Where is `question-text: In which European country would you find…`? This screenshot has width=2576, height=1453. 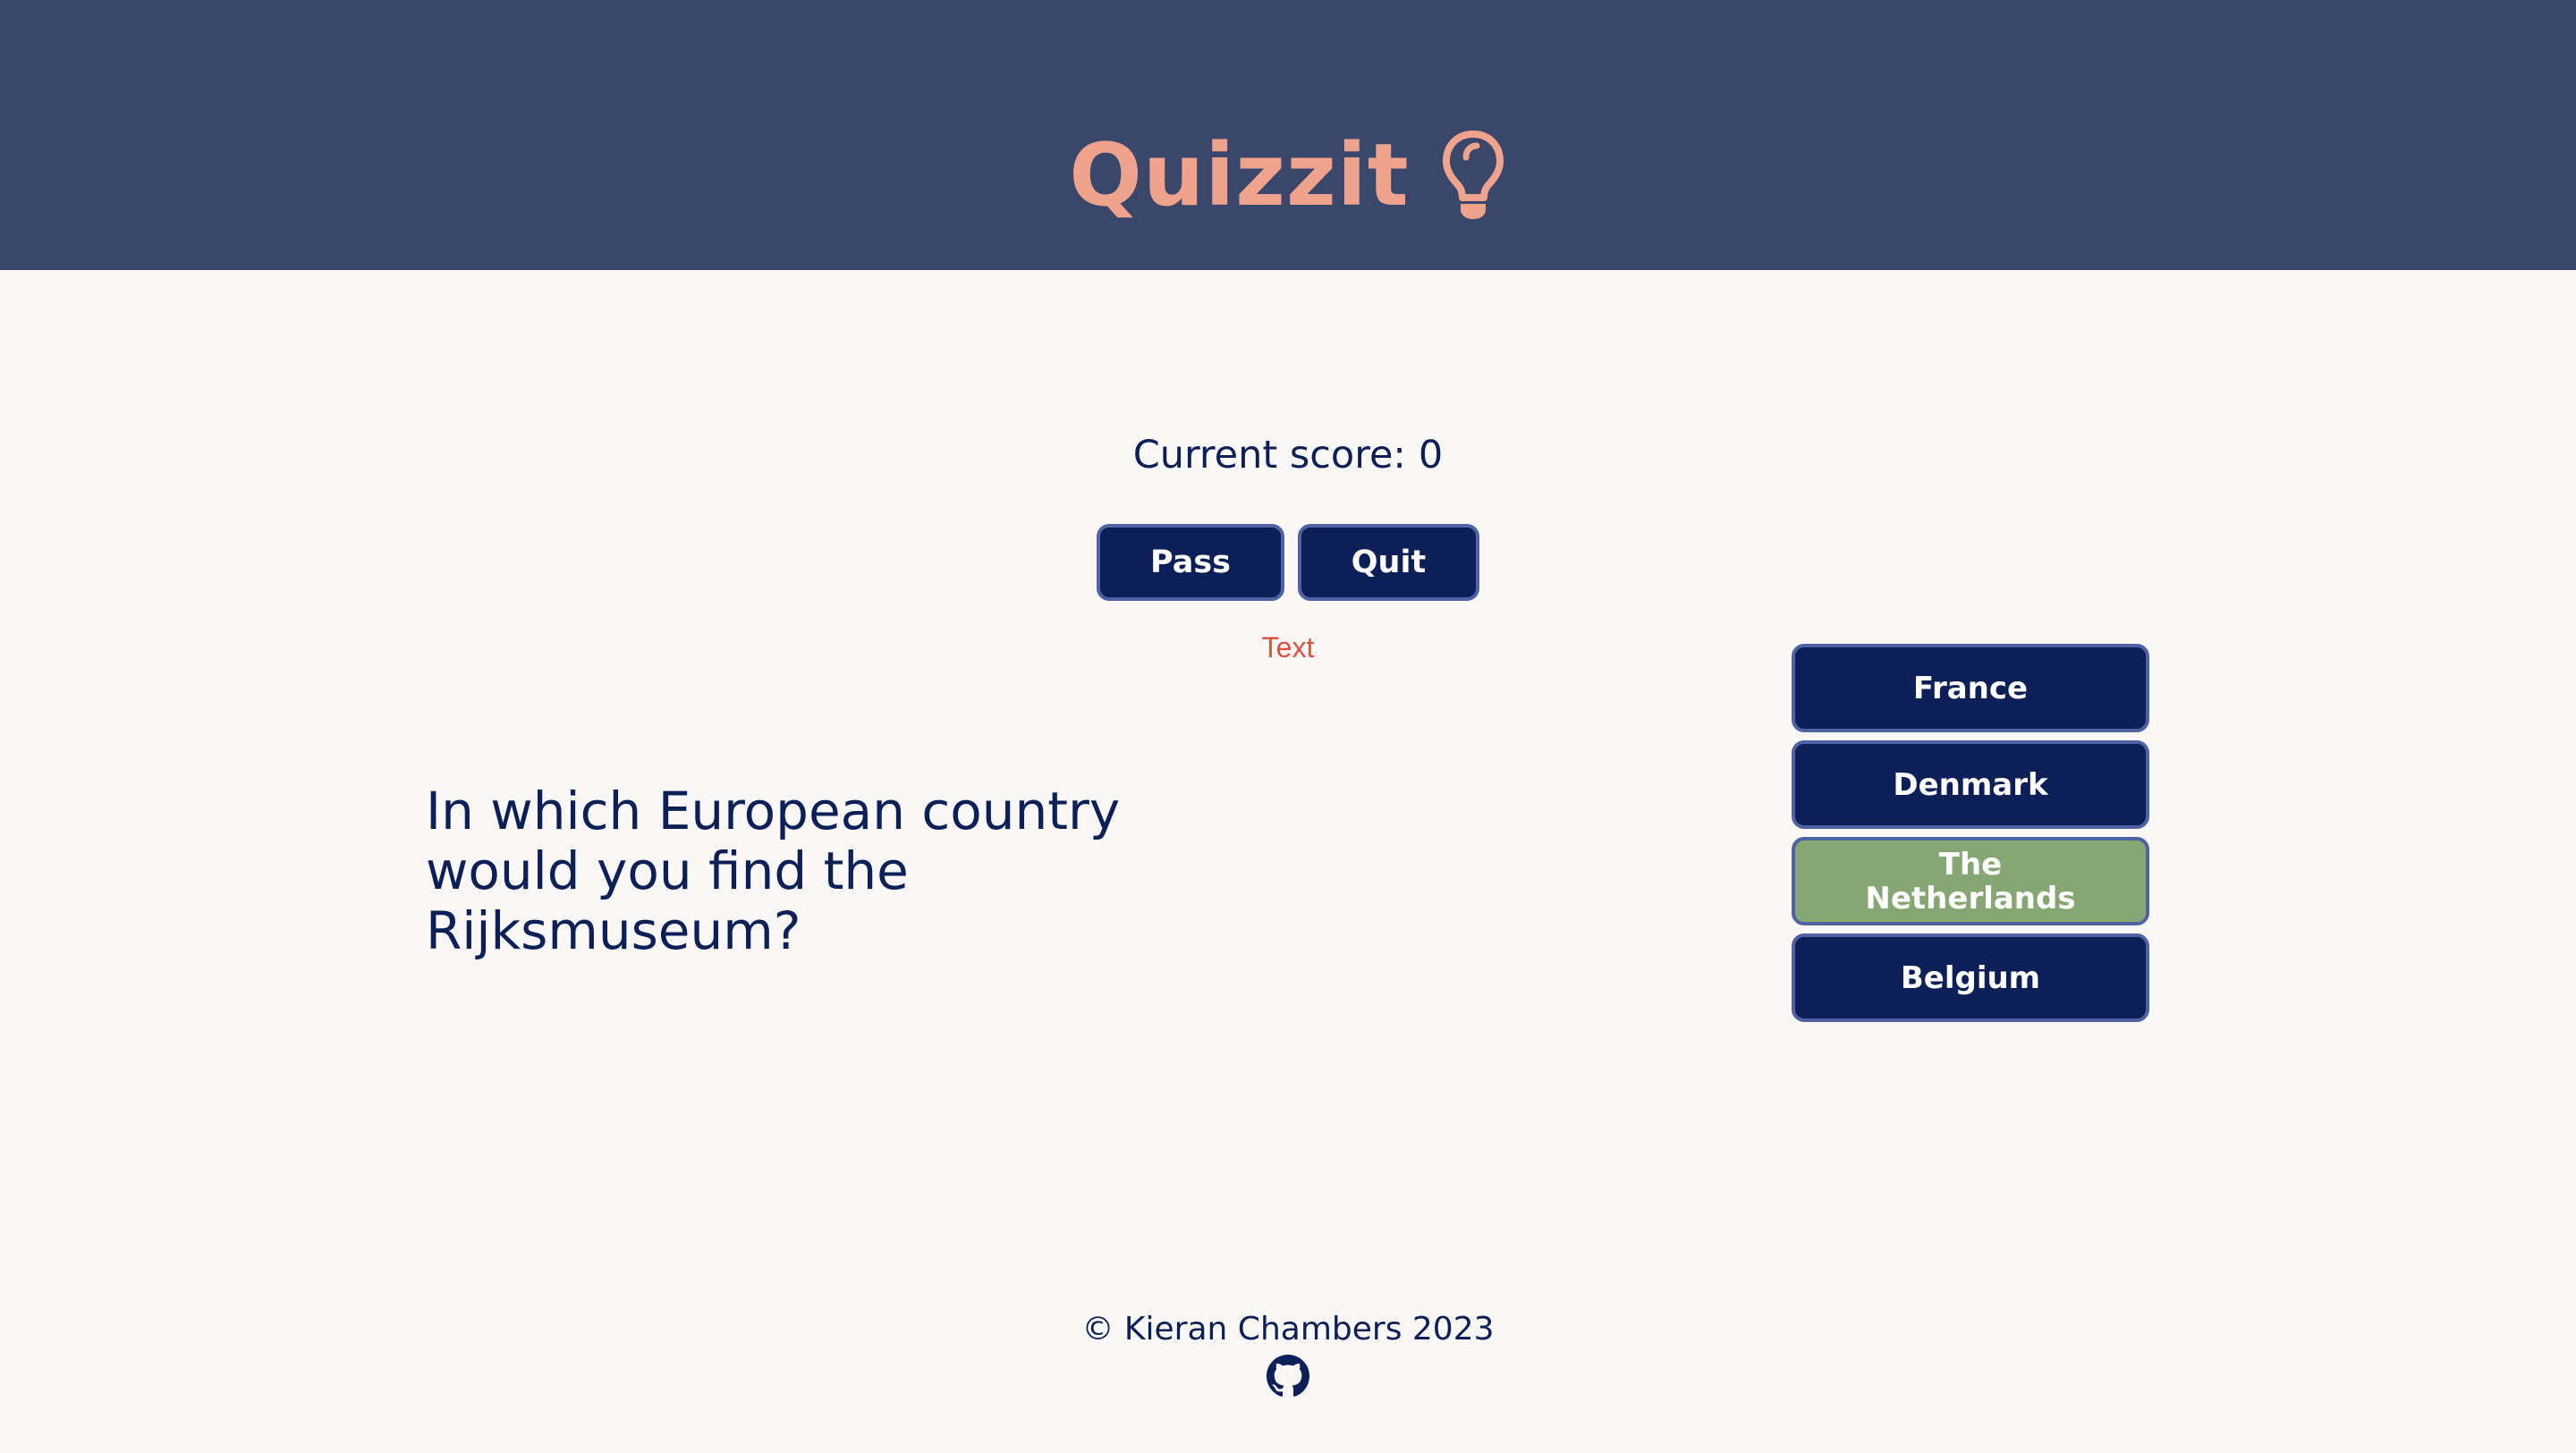
question-text: In which European country would you find… is located at coordinates (773, 871).